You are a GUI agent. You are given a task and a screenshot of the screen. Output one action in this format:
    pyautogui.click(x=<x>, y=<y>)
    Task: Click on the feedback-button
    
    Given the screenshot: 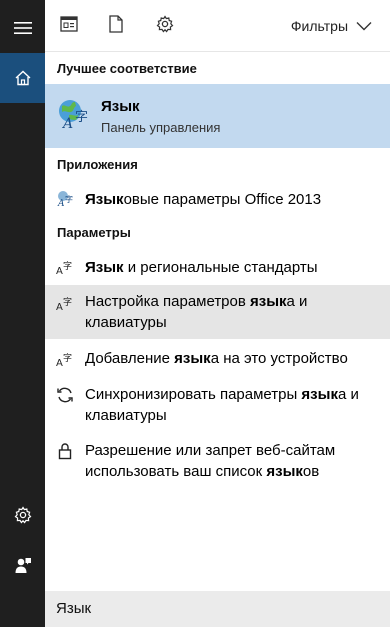 What is the action you would take?
    pyautogui.click(x=22, y=565)
    